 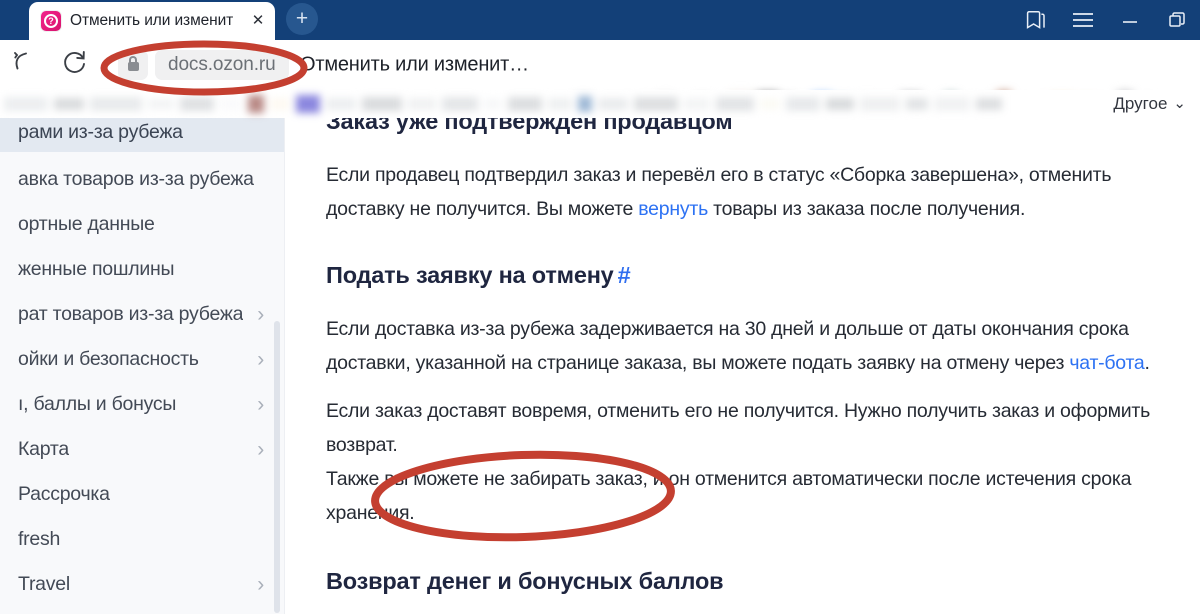 I want to click on page-heading-refund: Возврат денег и бонусных баллов, so click(x=525, y=581).